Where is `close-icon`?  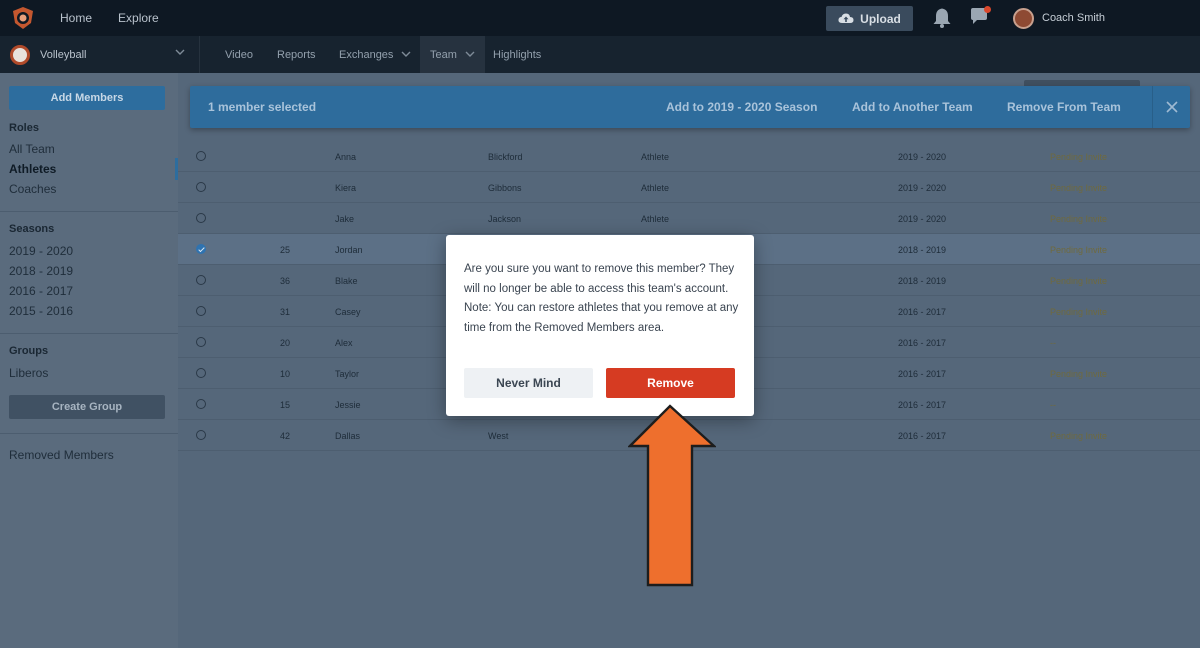
close-icon is located at coordinates (1172, 107).